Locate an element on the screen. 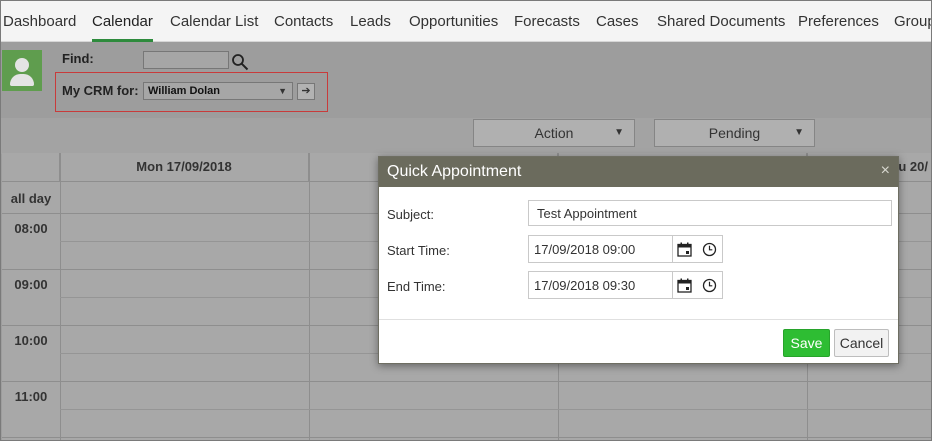  dialog-header: Quick Appointment × is located at coordinates (638, 172).